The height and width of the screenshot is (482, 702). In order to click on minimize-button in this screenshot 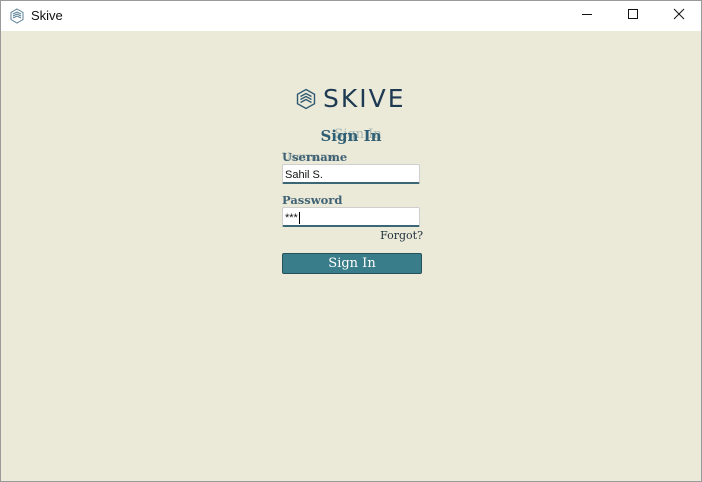, I will do `click(587, 16)`.